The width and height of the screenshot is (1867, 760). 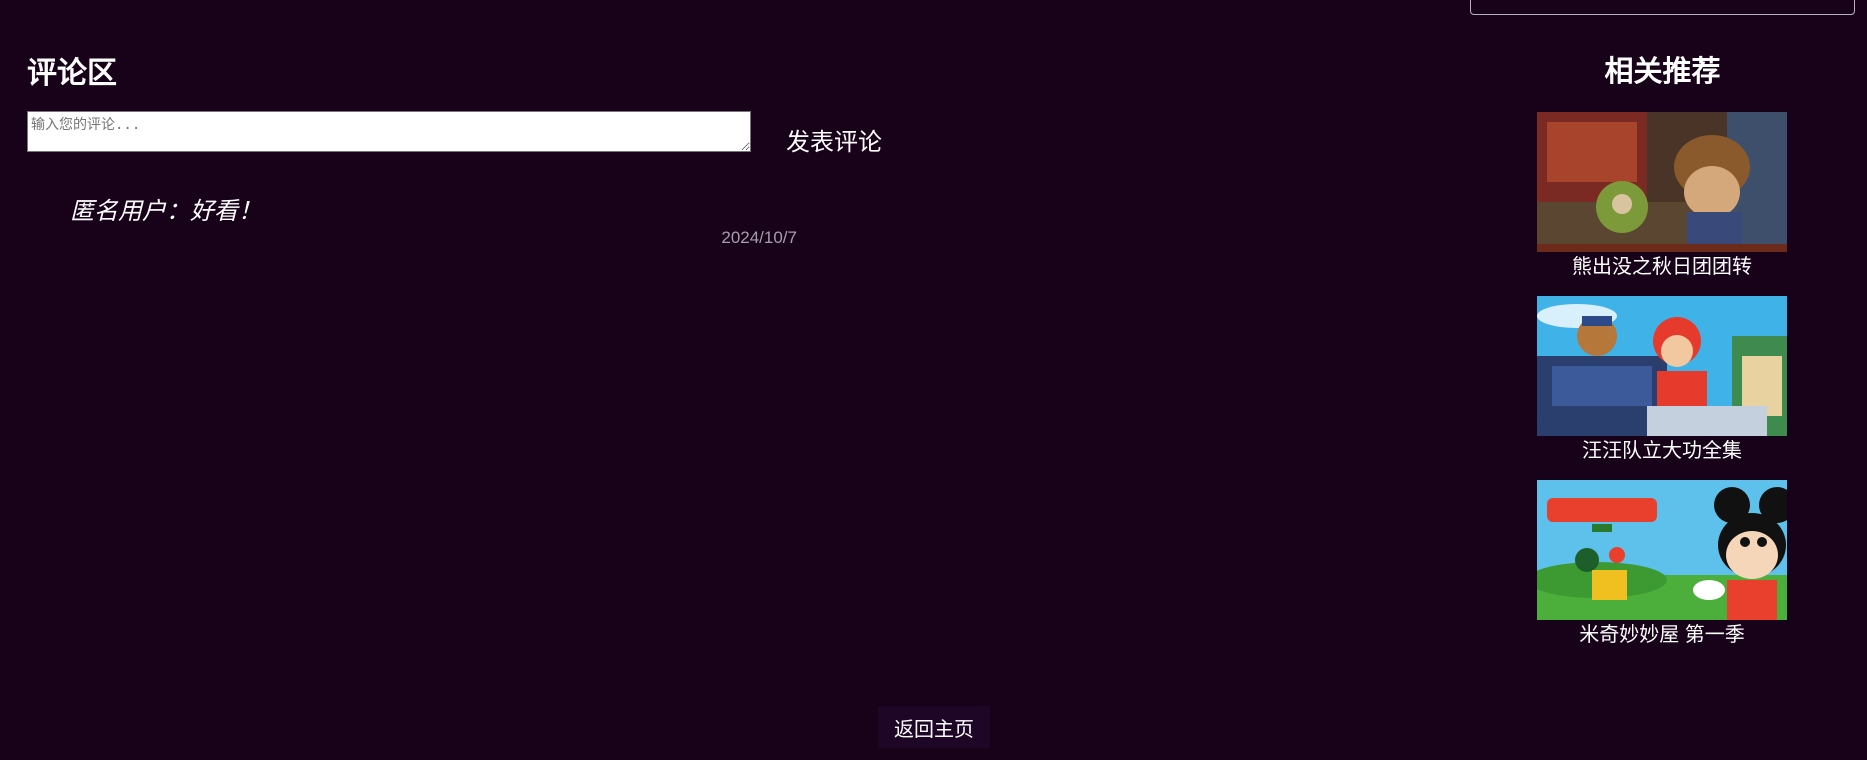 What do you see at coordinates (1662, 635) in the screenshot?
I see `recommendation-label: 米奇妙妙屋 第一季` at bounding box center [1662, 635].